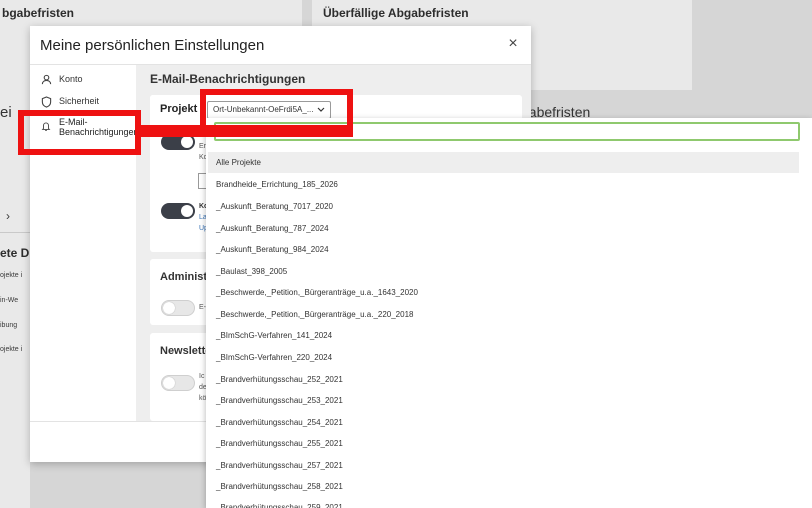 The width and height of the screenshot is (812, 508). Describe the element at coordinates (99, 127) in the screenshot. I see `sidebar-item-label: E-Mail-Benachrichtigungen` at that location.